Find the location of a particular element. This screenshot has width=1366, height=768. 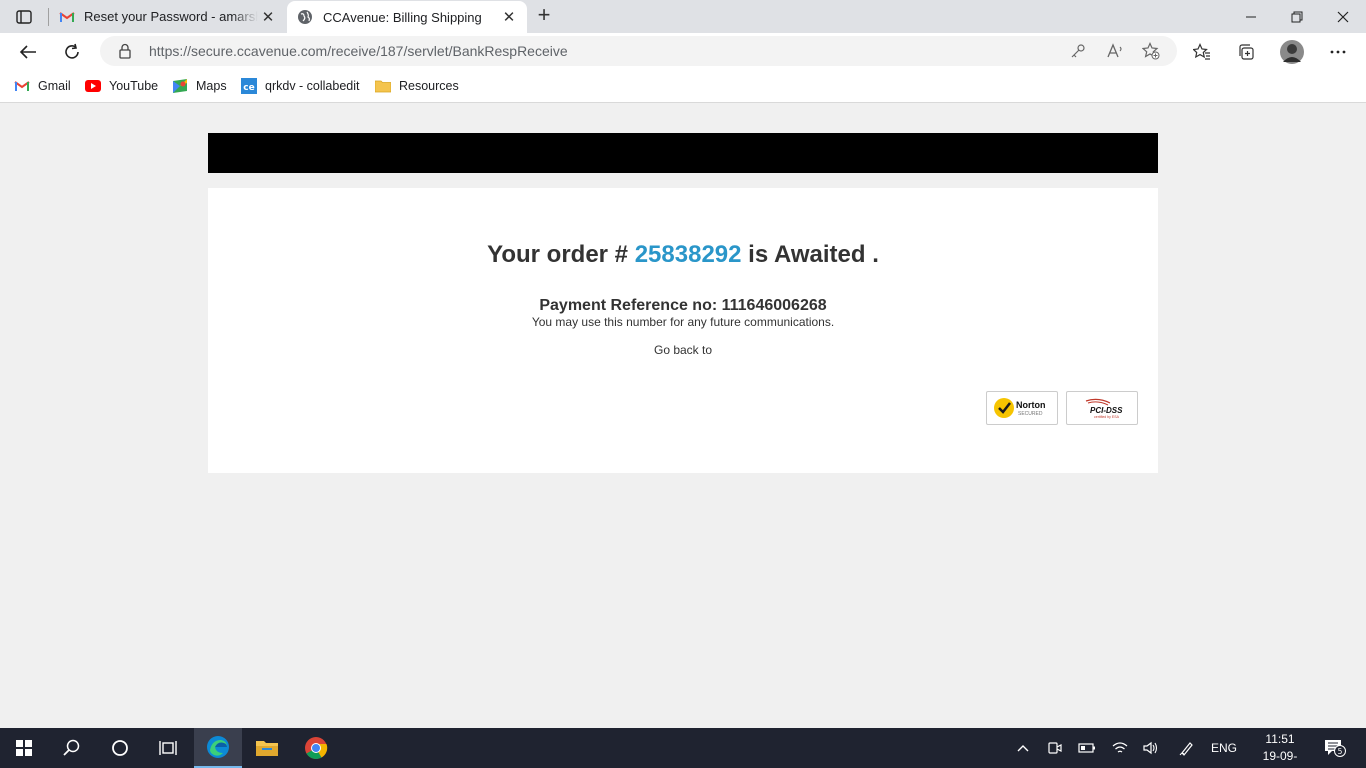

order-status-heading: Your order # 25838292 is Awaited . is located at coordinates (683, 255).